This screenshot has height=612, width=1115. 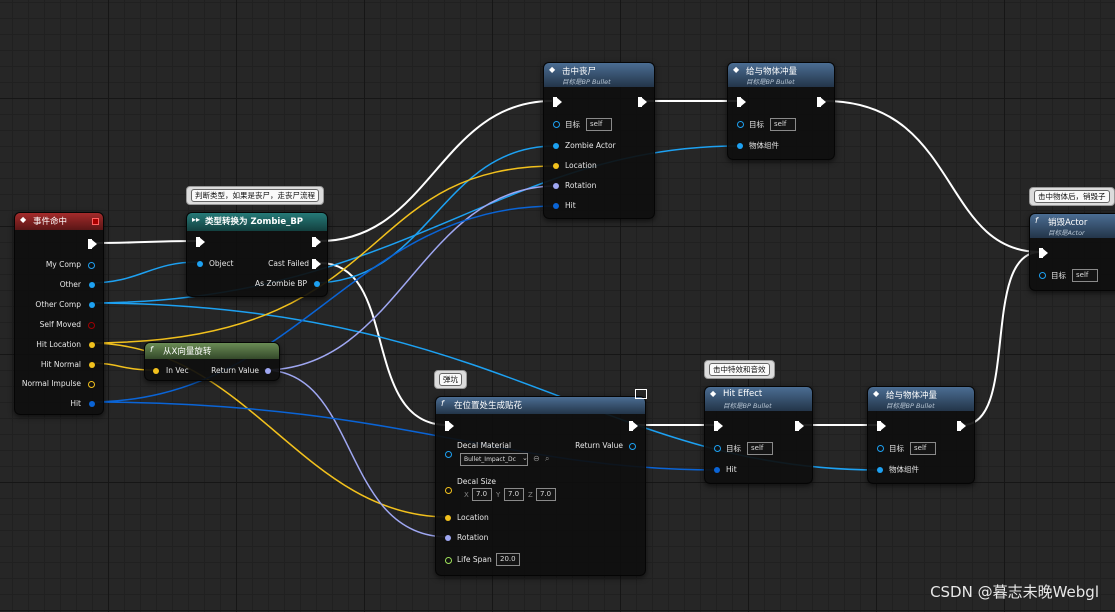 I want to click on comment-destroy: 击中物体后，销毁子, so click(x=1072, y=196).